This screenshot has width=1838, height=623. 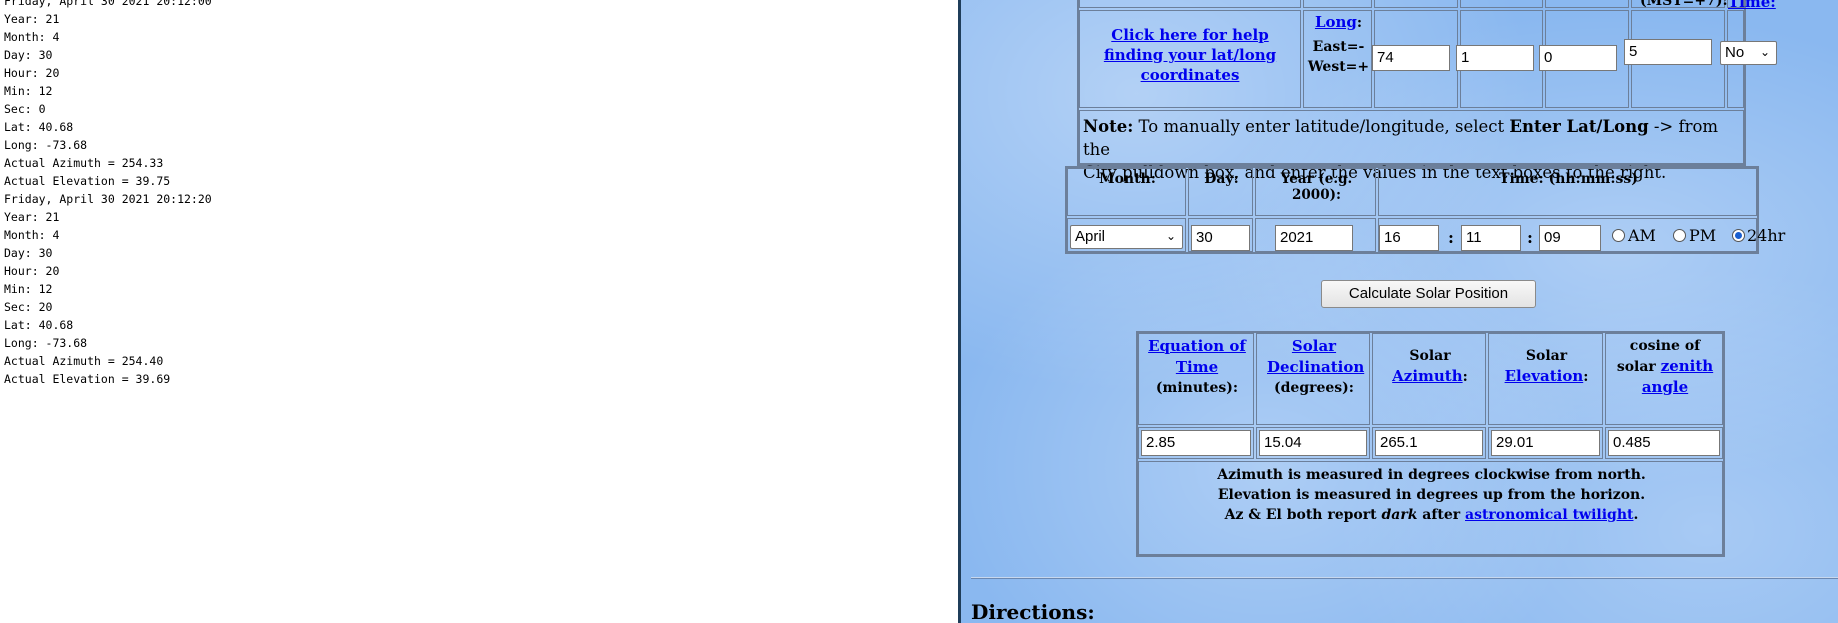 What do you see at coordinates (1546, 356) in the screenshot?
I see `elevation-prefix: Solar` at bounding box center [1546, 356].